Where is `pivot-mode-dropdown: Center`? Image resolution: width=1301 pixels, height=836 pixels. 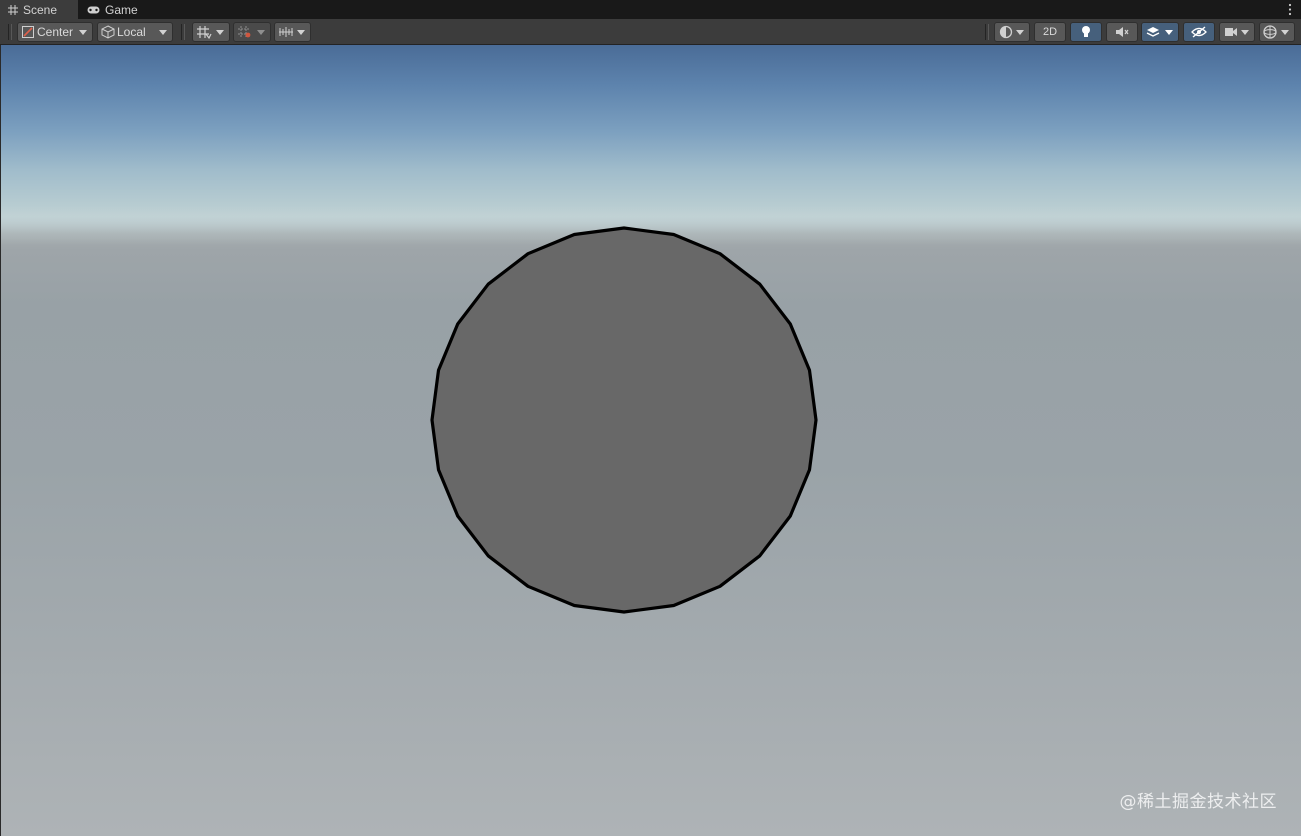
pivot-mode-dropdown: Center is located at coordinates (55, 32).